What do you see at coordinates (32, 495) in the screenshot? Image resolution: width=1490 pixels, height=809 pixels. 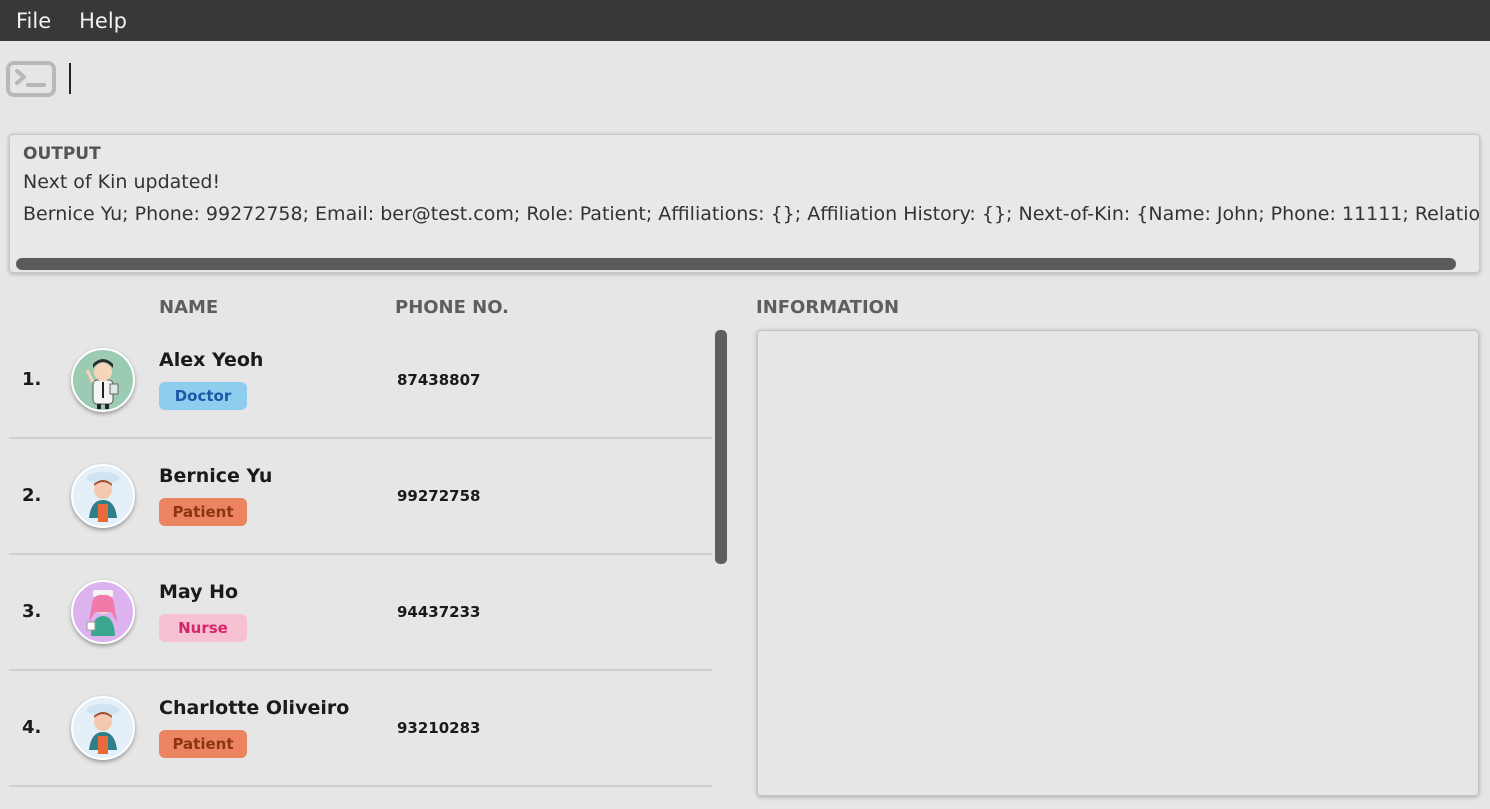 I see `row-index: 2.` at bounding box center [32, 495].